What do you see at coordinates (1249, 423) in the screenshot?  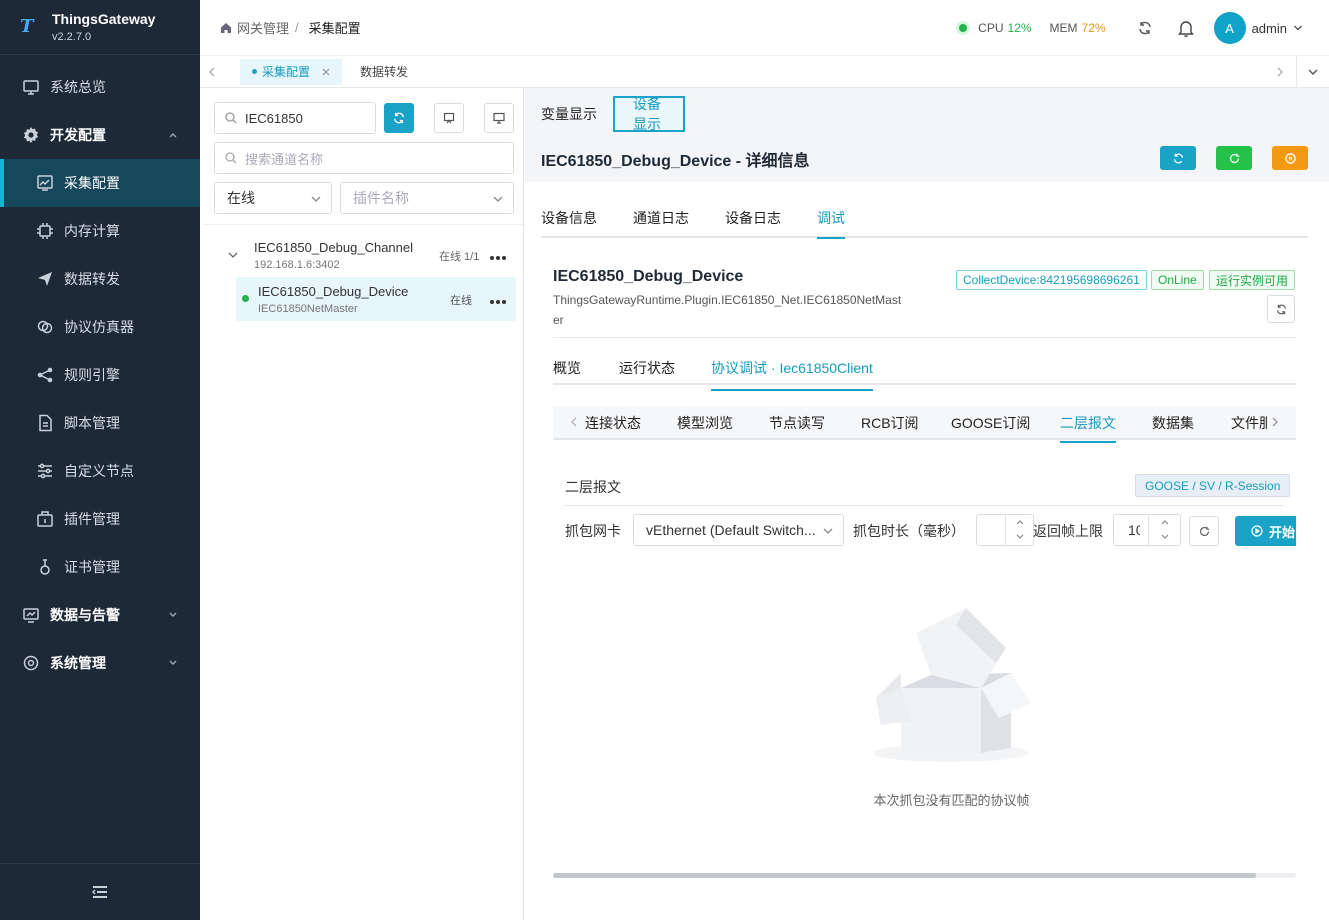 I see `tab-file-service: 文件服` at bounding box center [1249, 423].